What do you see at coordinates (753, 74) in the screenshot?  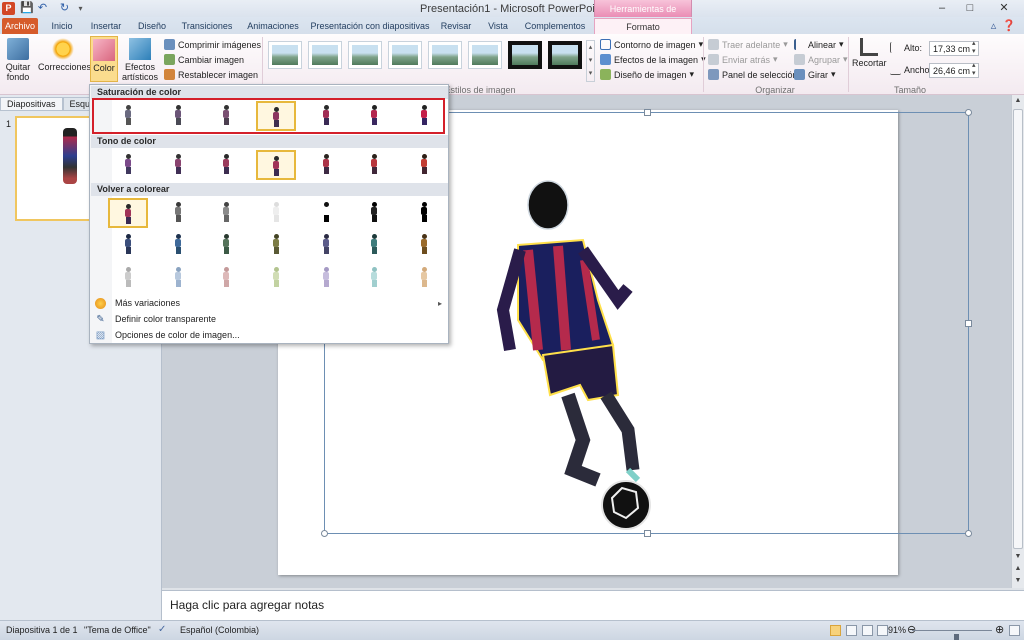 I see `selection-pane-button: Panel de selección` at bounding box center [753, 74].